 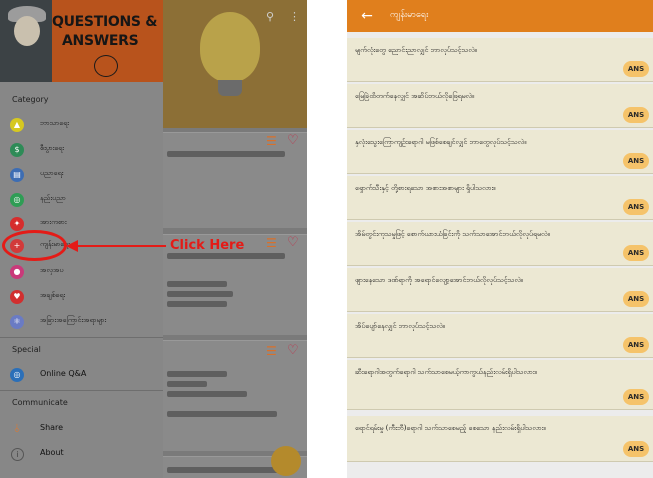 I want to click on drawer-header: QUESTIONS & ANSWERS, so click(x=81, y=41).